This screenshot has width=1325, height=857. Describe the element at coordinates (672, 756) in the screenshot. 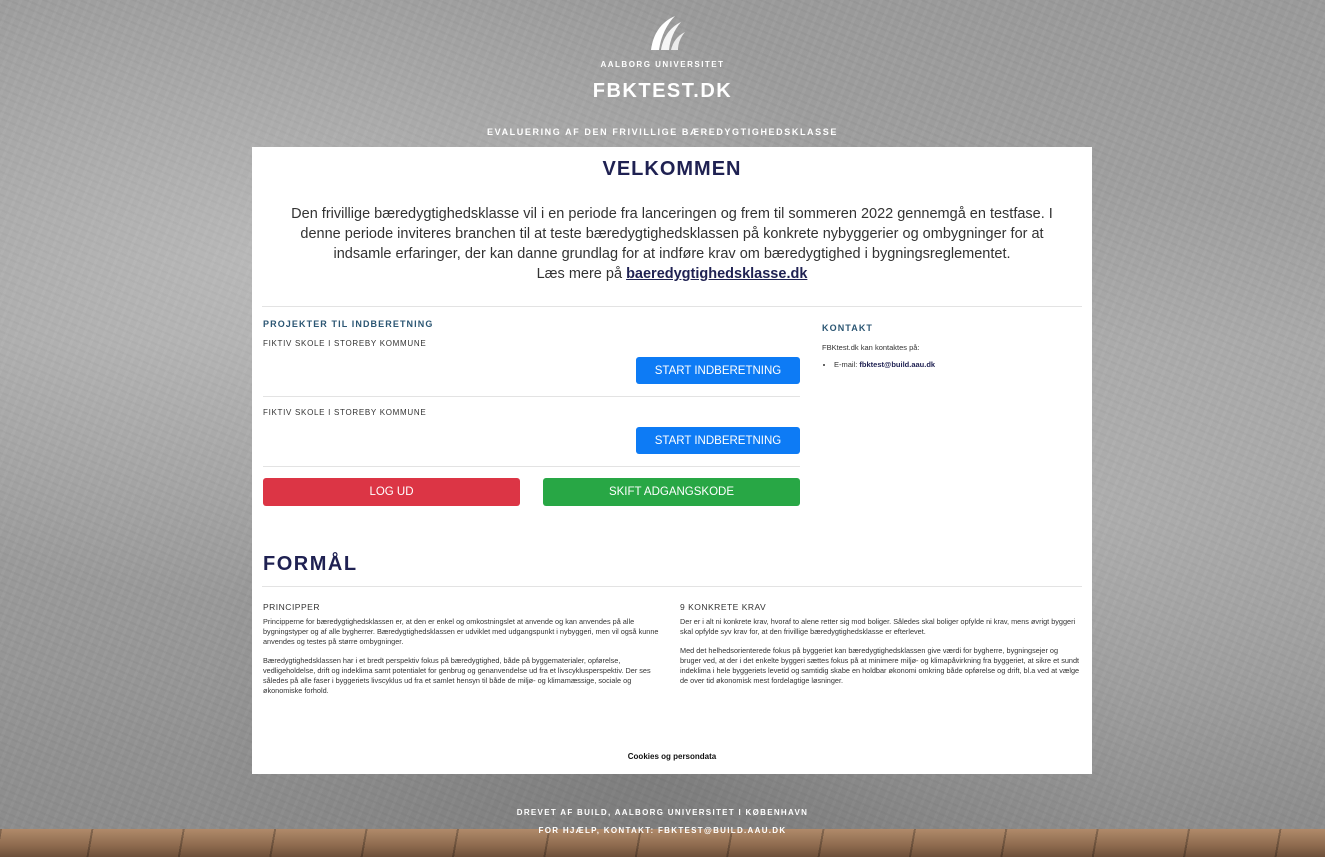

I see `cookies-link: Cookies og persondata` at that location.